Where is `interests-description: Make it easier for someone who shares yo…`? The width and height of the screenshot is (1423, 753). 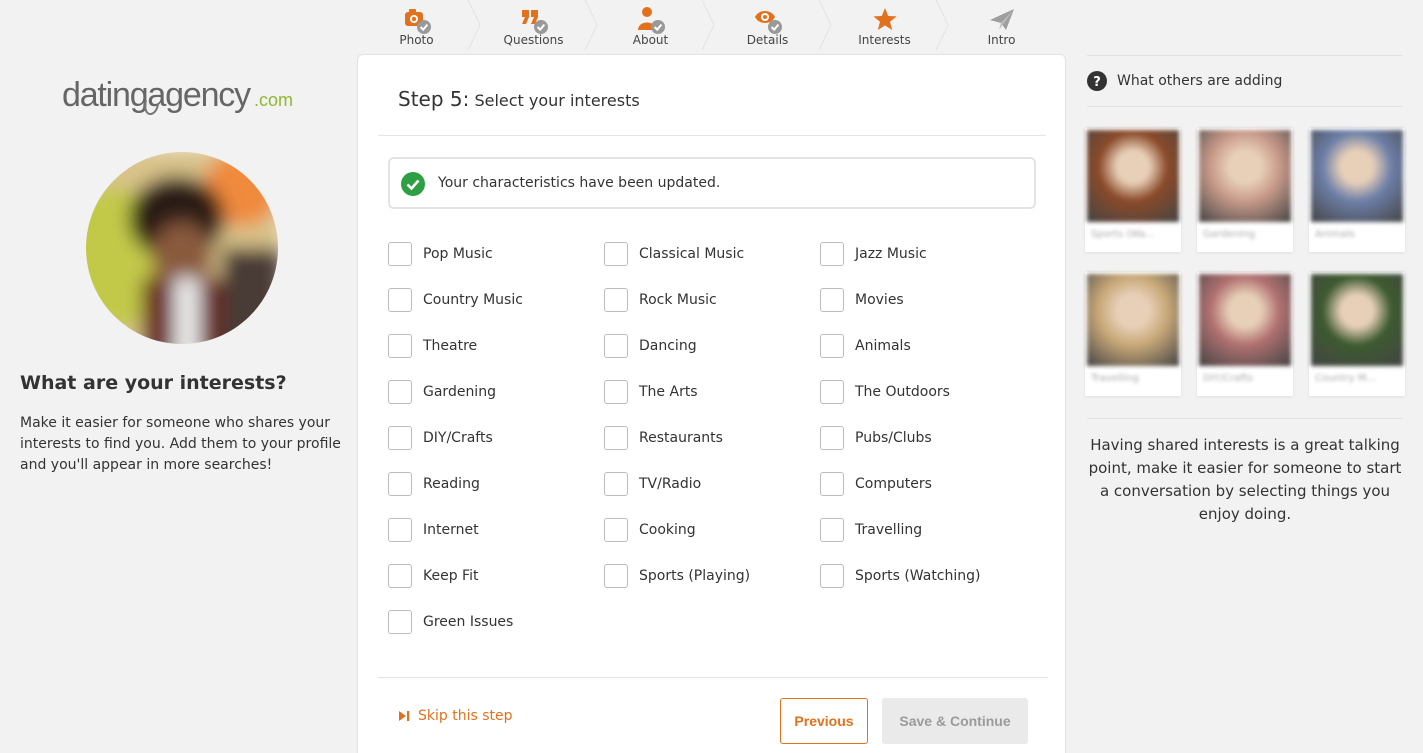 interests-description: Make it easier for someone who shares yo… is located at coordinates (180, 444).